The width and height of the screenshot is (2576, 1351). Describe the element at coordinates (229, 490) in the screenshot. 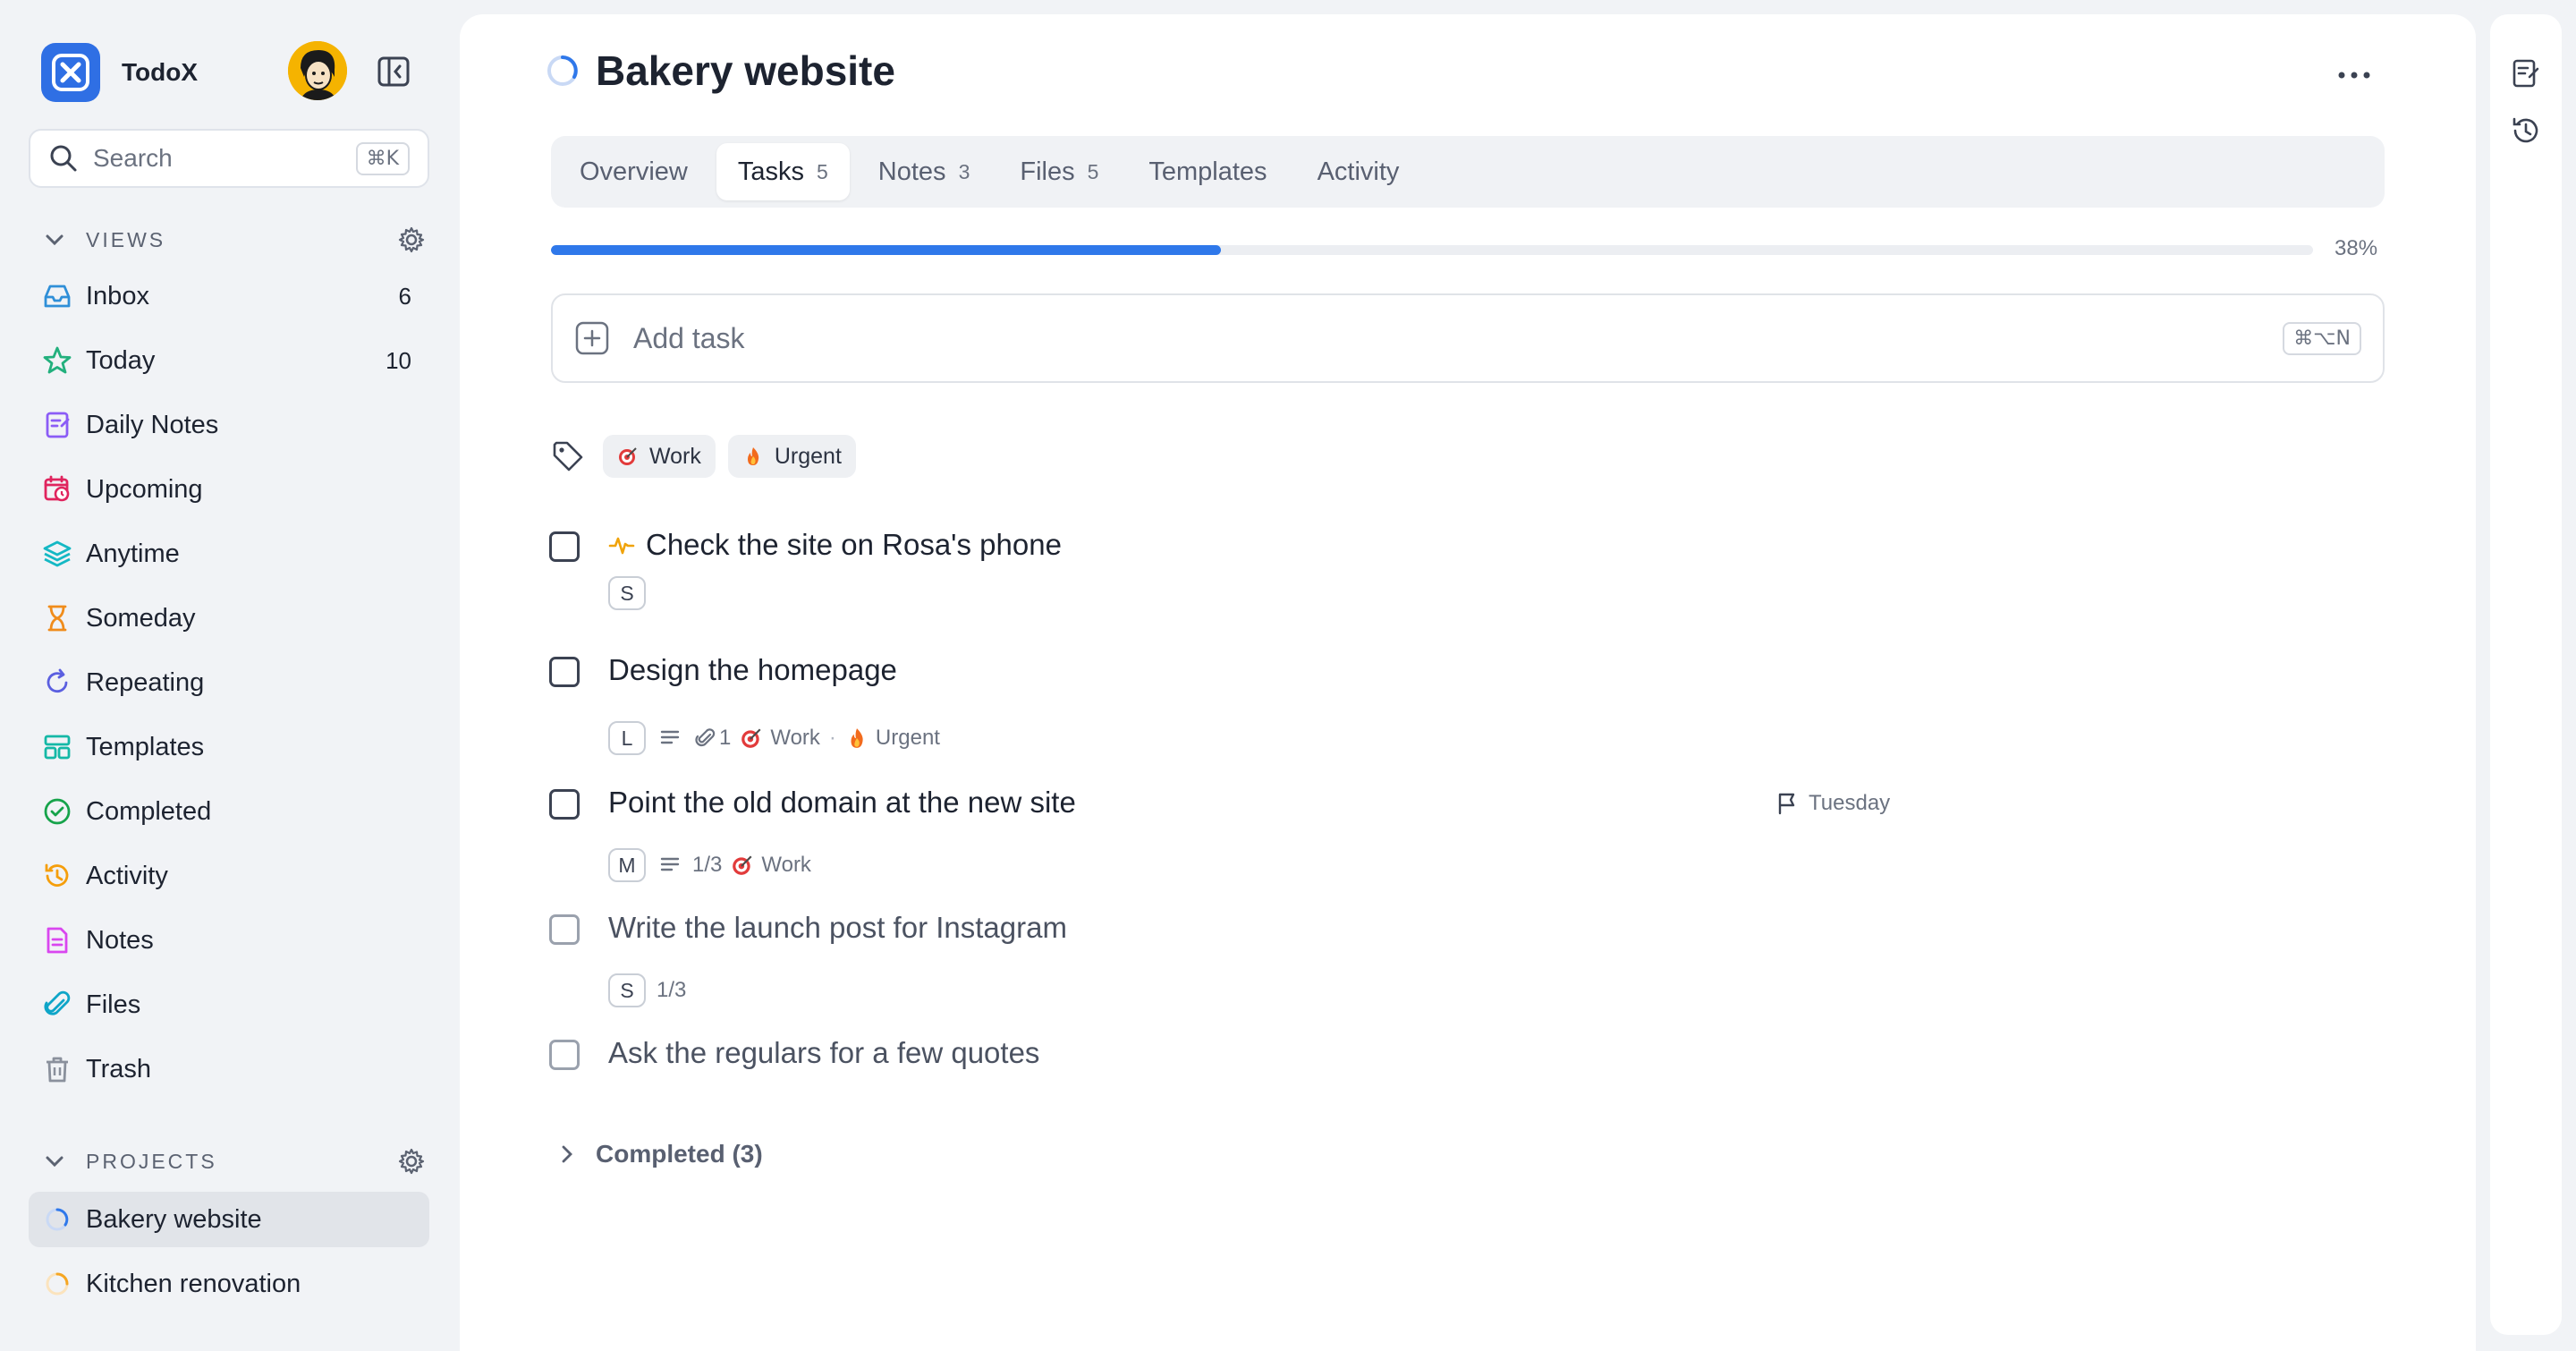

I see `sidebar-item-upcoming: Upcoming` at that location.